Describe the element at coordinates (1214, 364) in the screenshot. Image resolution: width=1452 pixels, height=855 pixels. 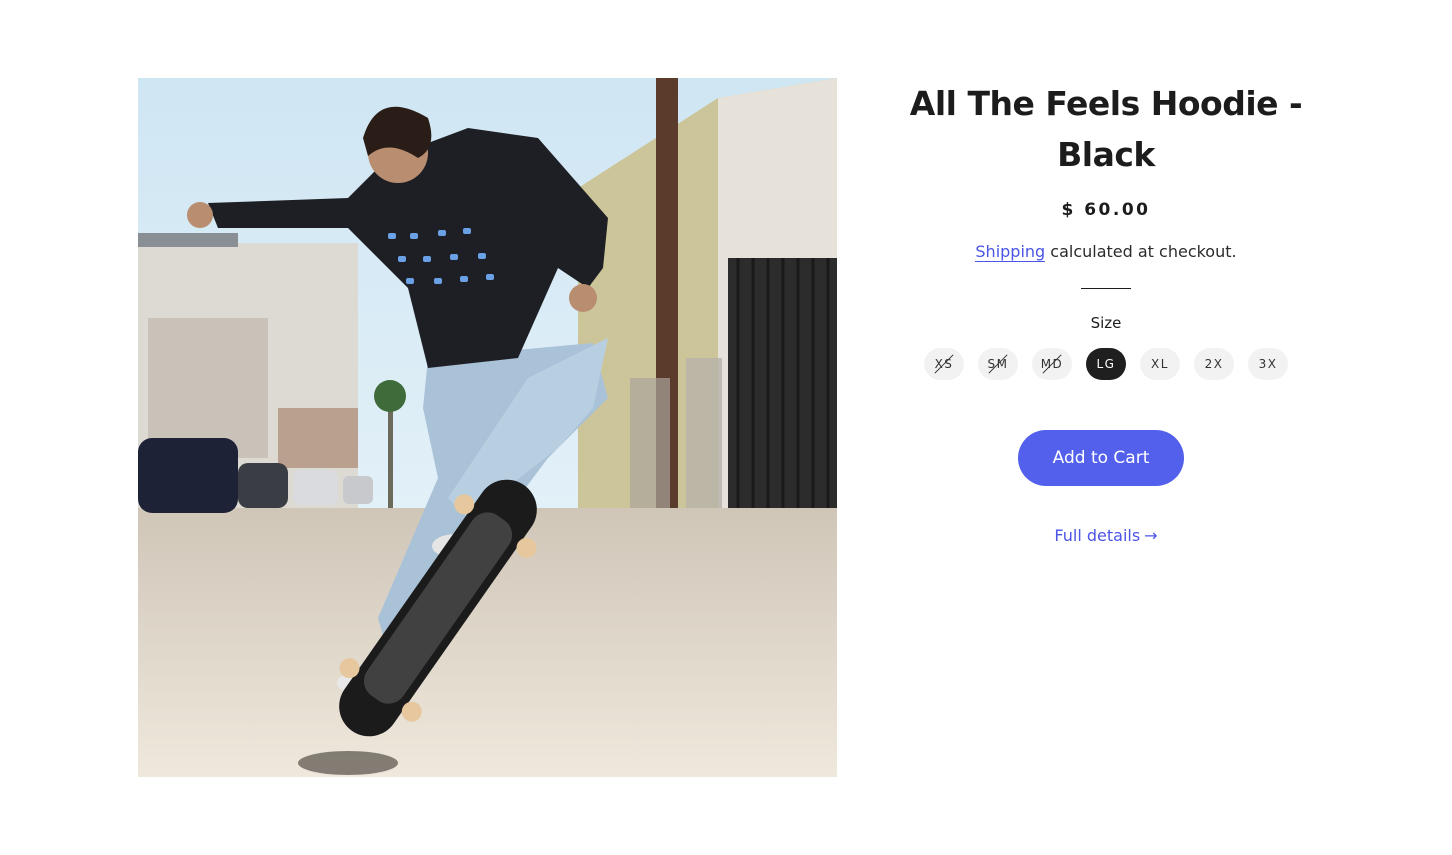
I see `size-option-2x: 2X` at that location.